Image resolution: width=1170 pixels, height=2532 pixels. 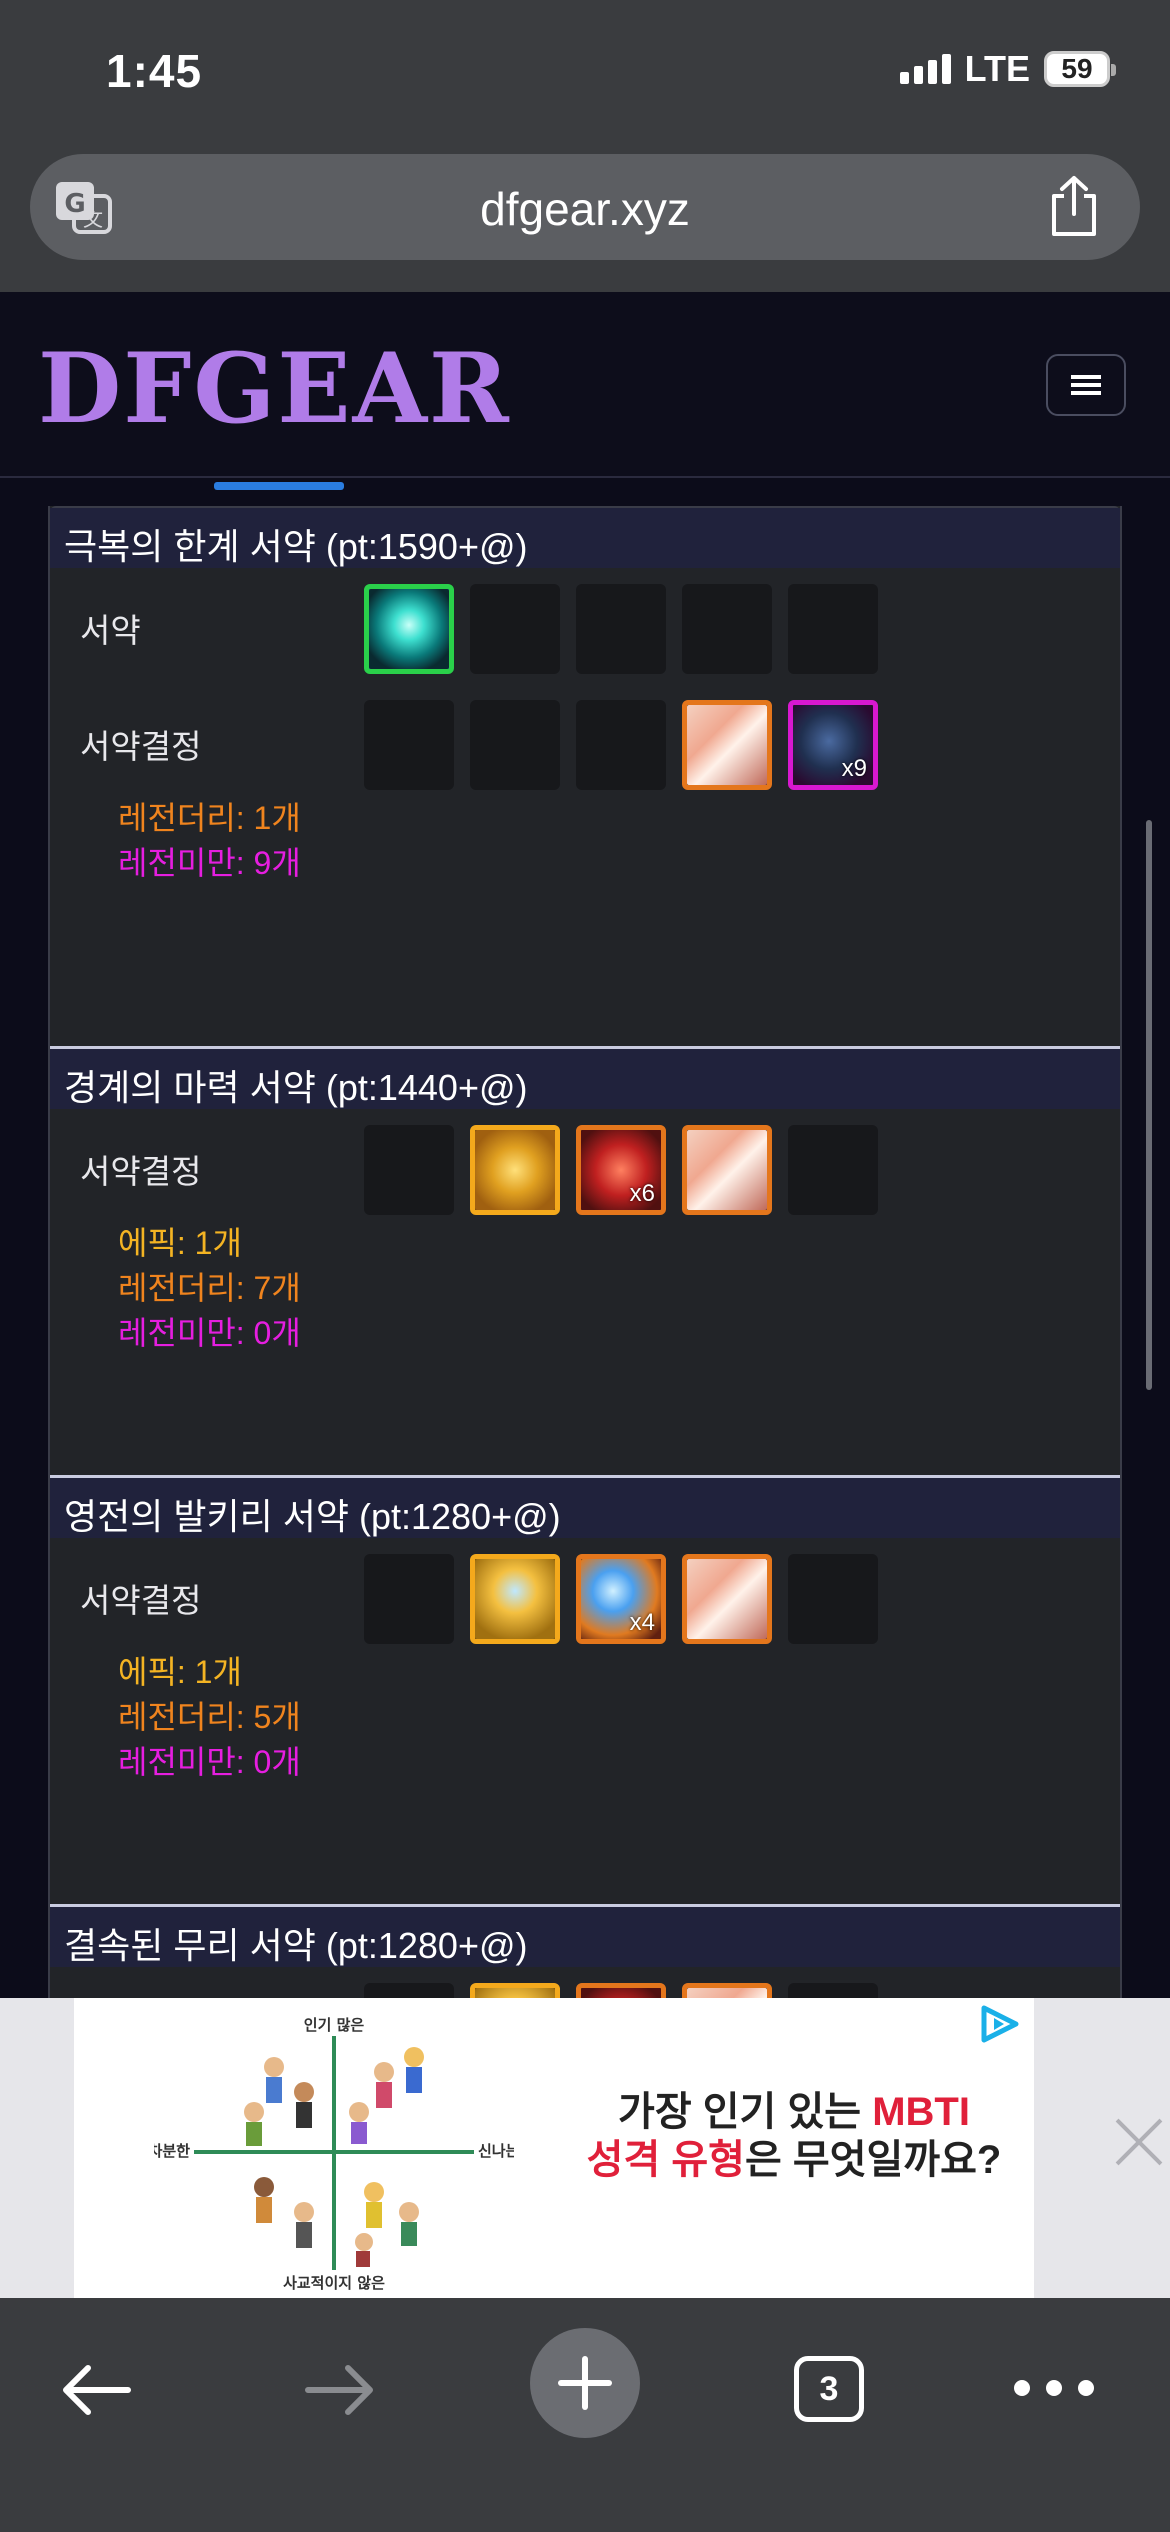 I want to click on network-label: LTE, so click(x=997, y=68).